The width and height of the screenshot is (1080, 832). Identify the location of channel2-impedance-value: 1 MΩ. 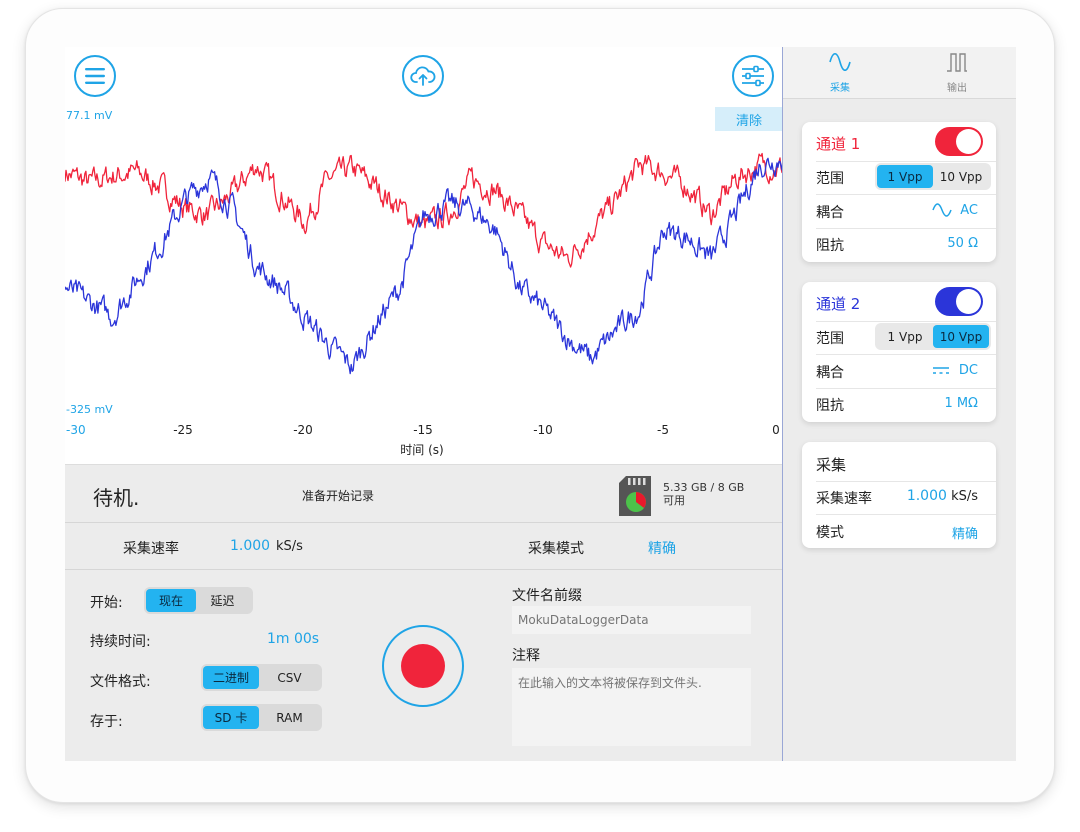
(961, 403).